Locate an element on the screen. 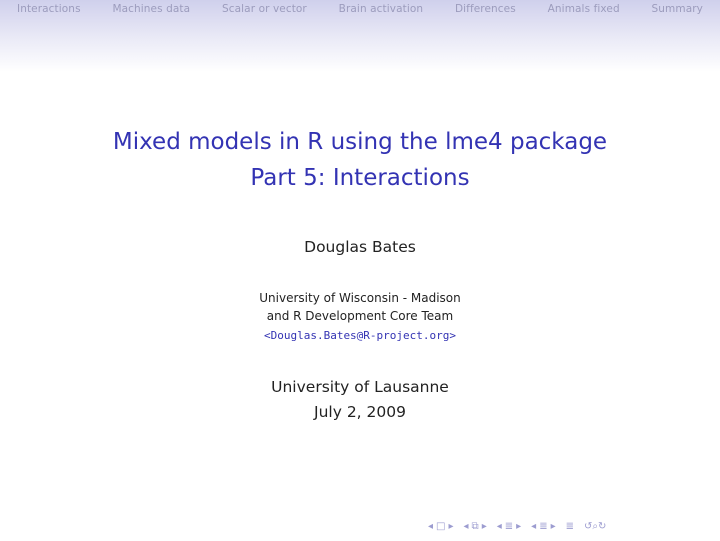 Image resolution: width=720 pixels, height=541 pixels. section-next-icon: ▸ is located at coordinates (518, 526).